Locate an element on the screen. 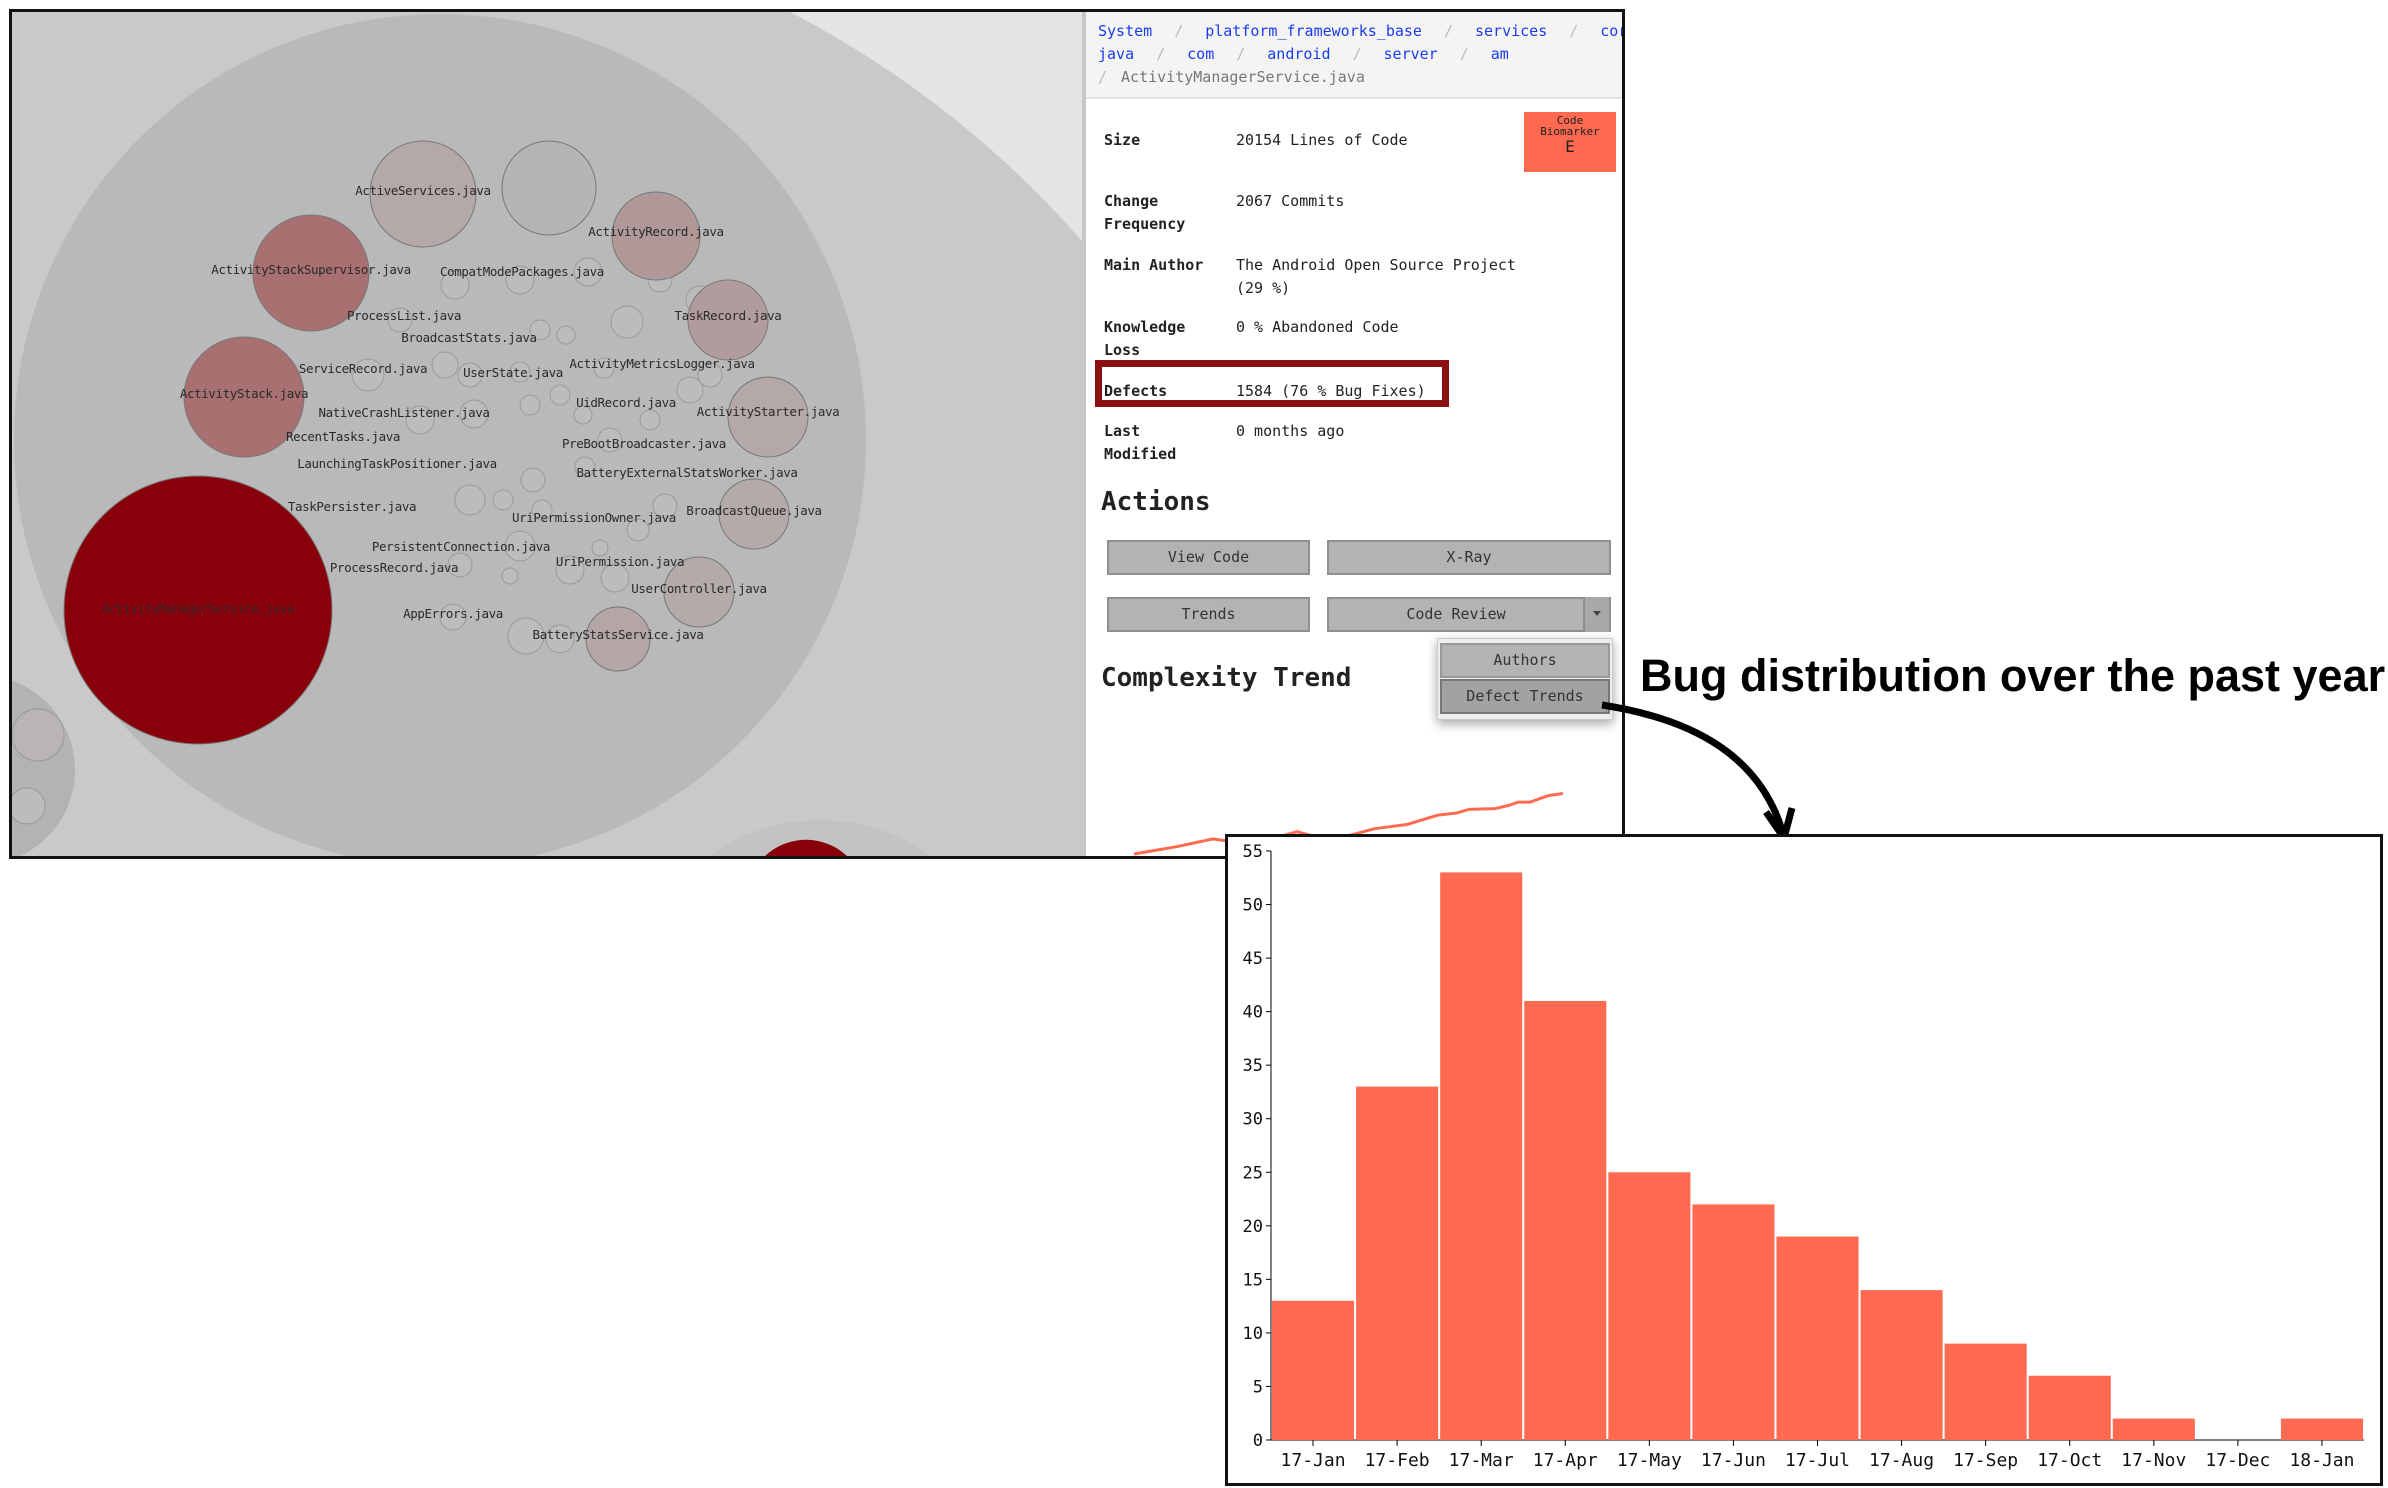 The image size is (2388, 1488). x-tick-label: 17-Apr is located at coordinates (1565, 1460).